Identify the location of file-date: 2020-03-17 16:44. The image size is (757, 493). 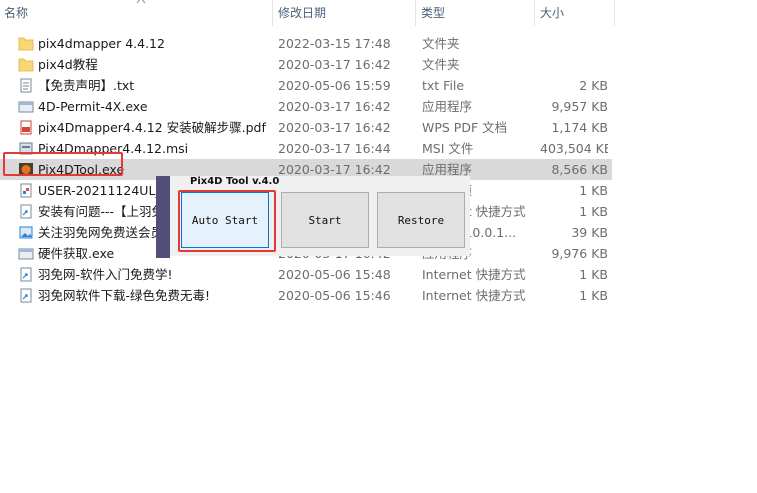
(334, 148).